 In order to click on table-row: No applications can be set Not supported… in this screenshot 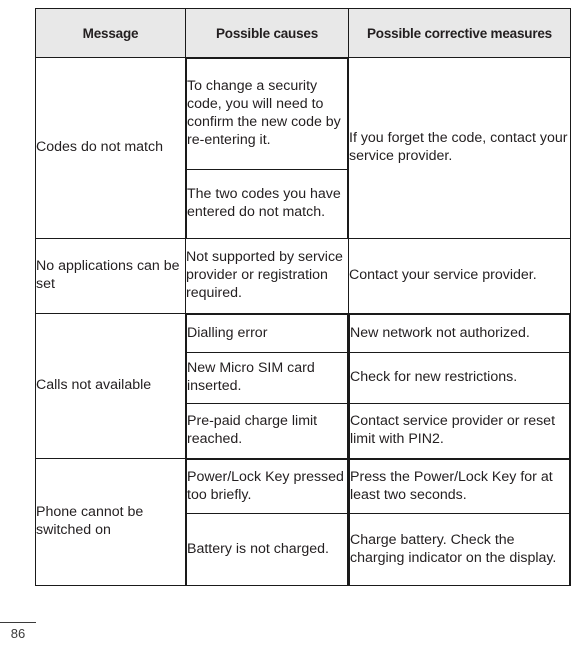, I will do `click(303, 276)`.